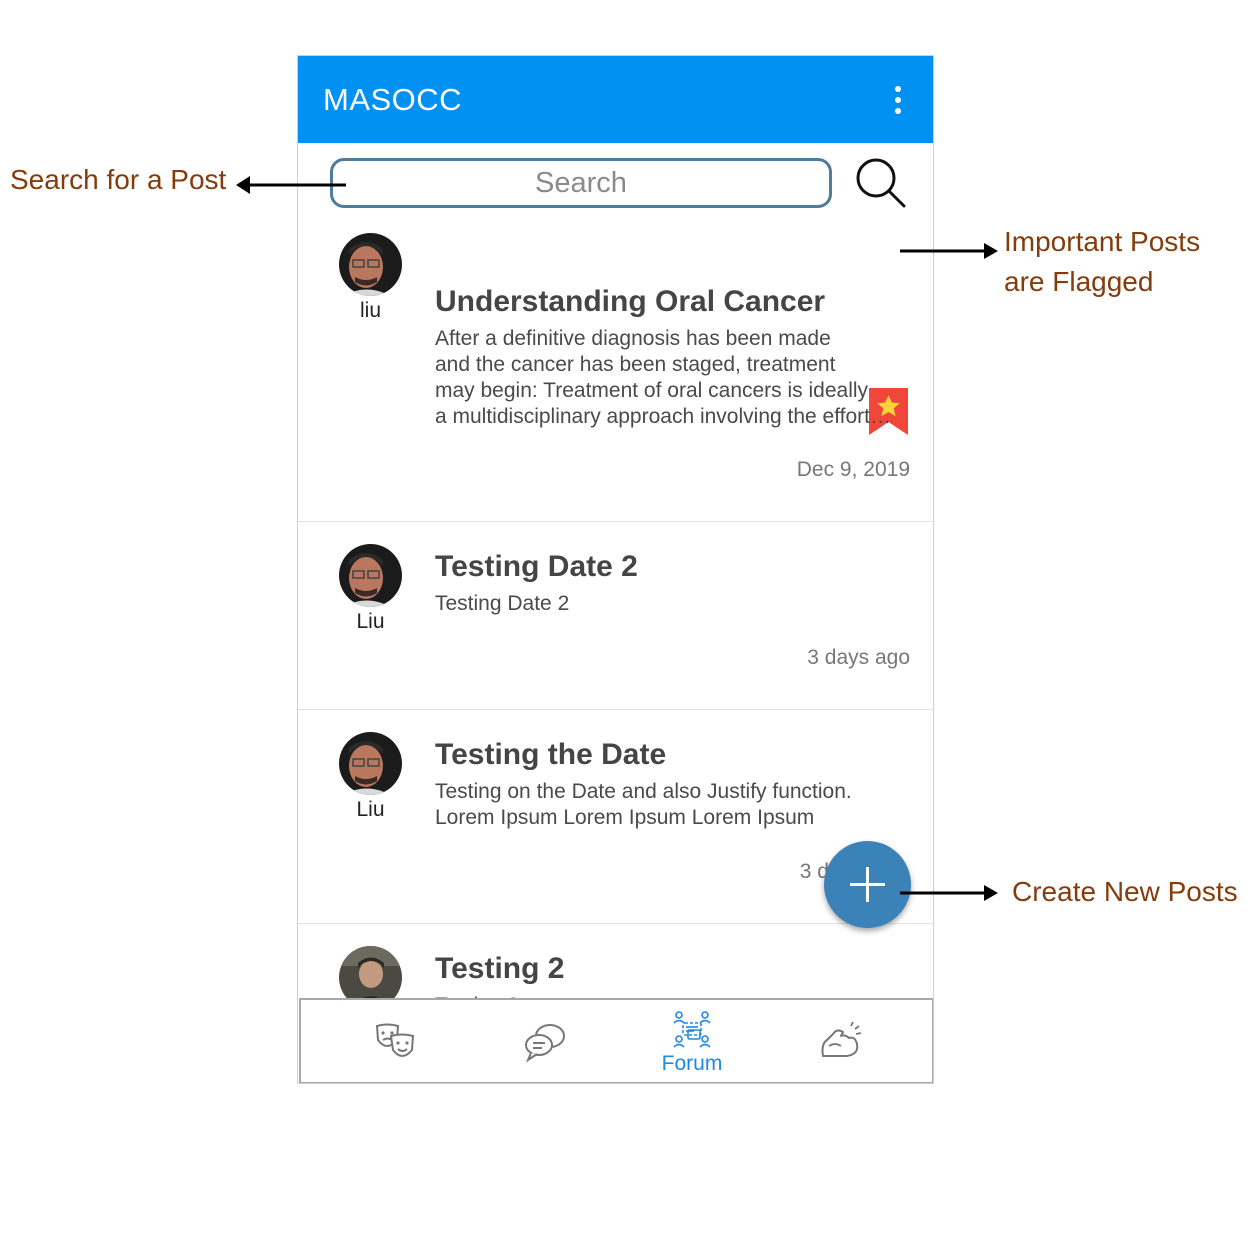 Image resolution: width=1256 pixels, height=1258 pixels. What do you see at coordinates (853, 469) in the screenshot?
I see `post-date: Dec 9, 2019` at bounding box center [853, 469].